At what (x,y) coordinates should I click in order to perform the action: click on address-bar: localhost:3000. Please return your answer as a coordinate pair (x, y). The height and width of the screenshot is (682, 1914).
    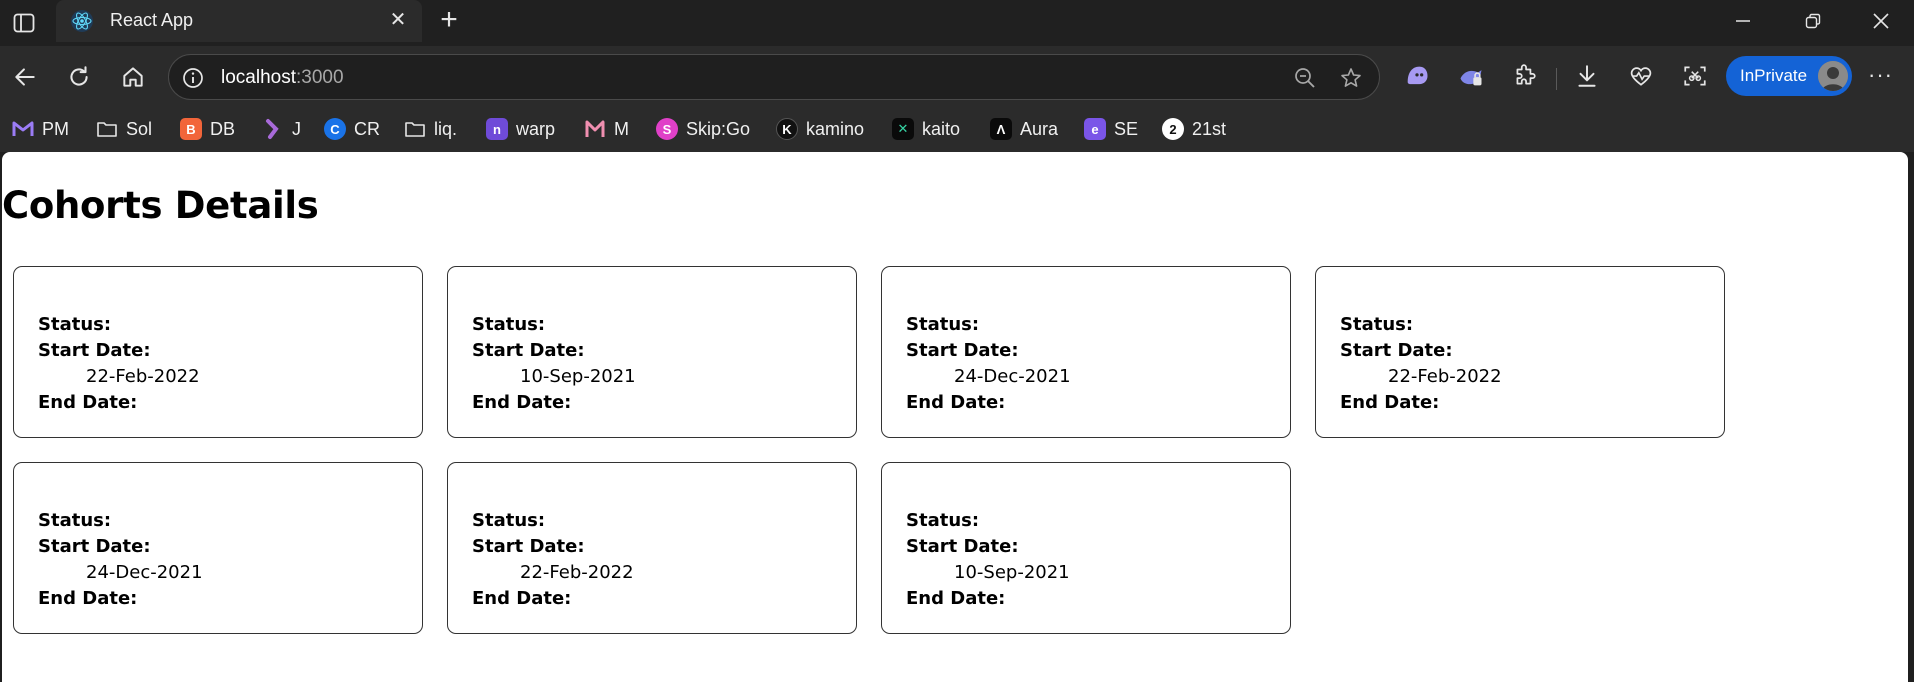
    Looking at the image, I should click on (774, 77).